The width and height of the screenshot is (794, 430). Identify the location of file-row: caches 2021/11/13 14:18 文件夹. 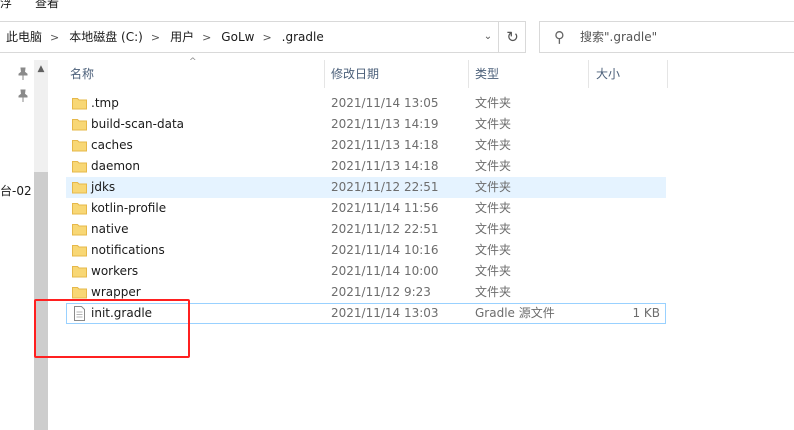
(366, 145).